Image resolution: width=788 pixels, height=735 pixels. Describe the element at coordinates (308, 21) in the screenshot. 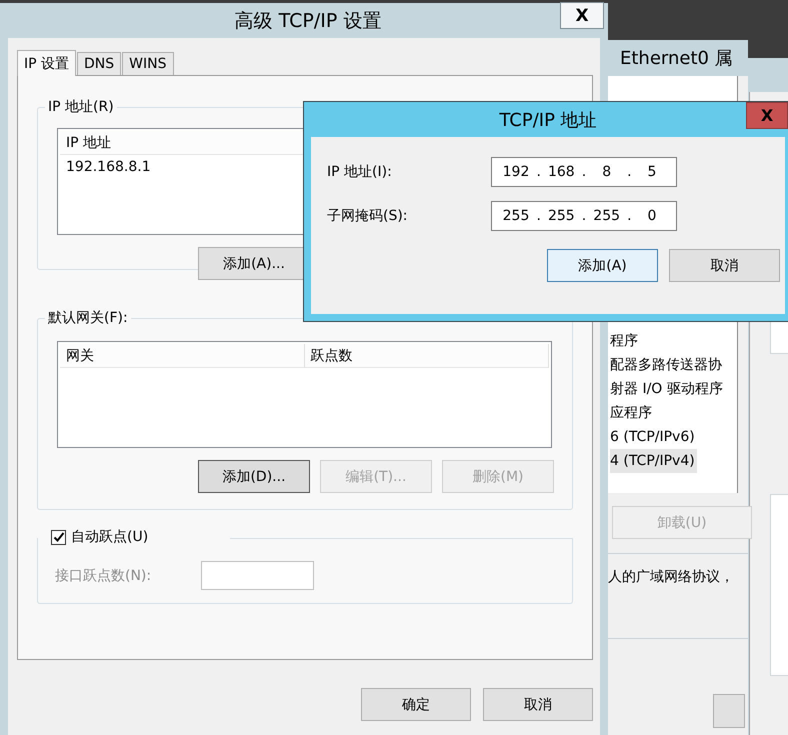

I see `window-title: 高级 TCP/IP 设置` at that location.